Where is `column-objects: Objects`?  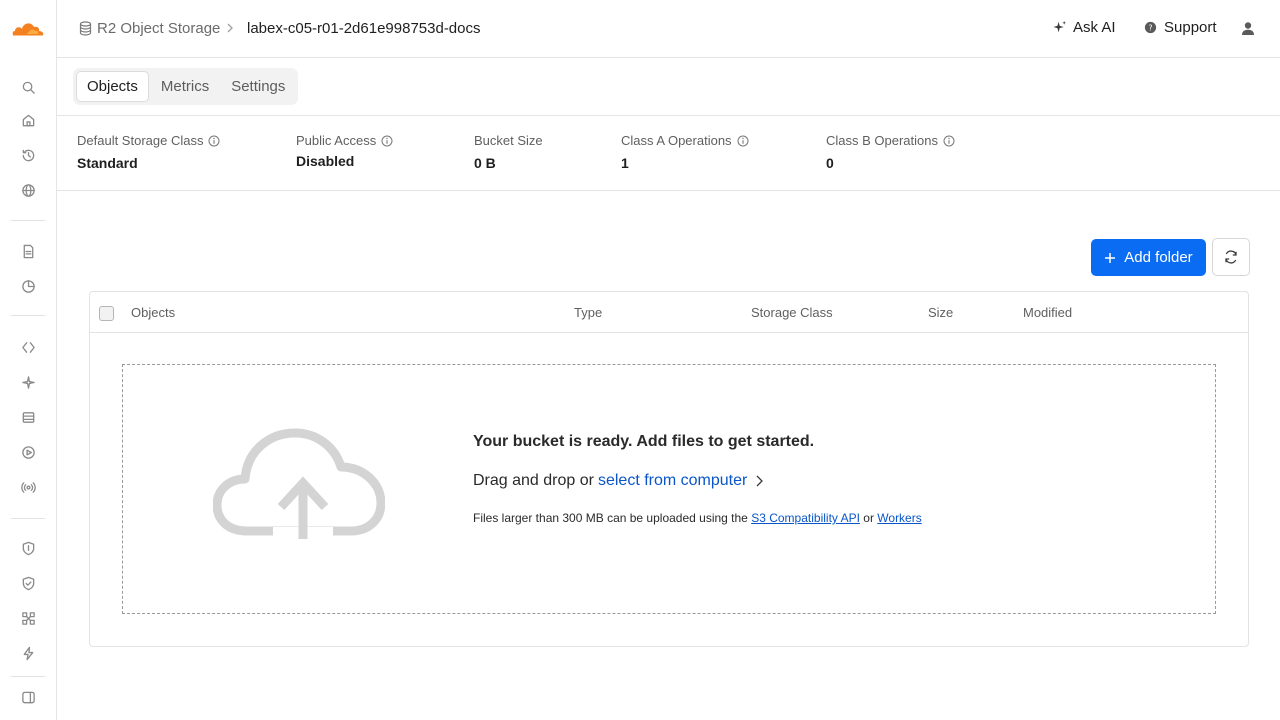
column-objects: Objects is located at coordinates (153, 312).